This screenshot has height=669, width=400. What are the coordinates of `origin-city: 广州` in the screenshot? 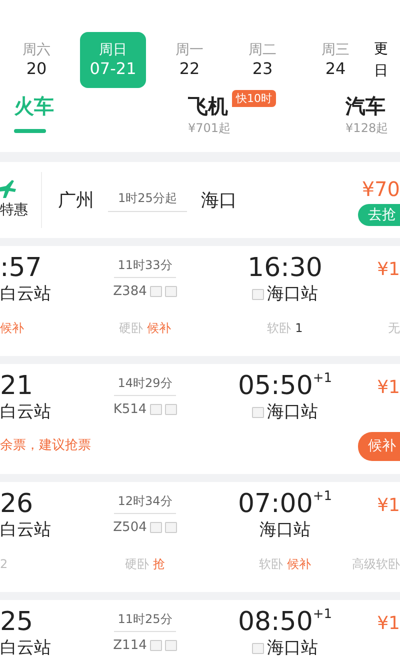 It's located at (76, 200).